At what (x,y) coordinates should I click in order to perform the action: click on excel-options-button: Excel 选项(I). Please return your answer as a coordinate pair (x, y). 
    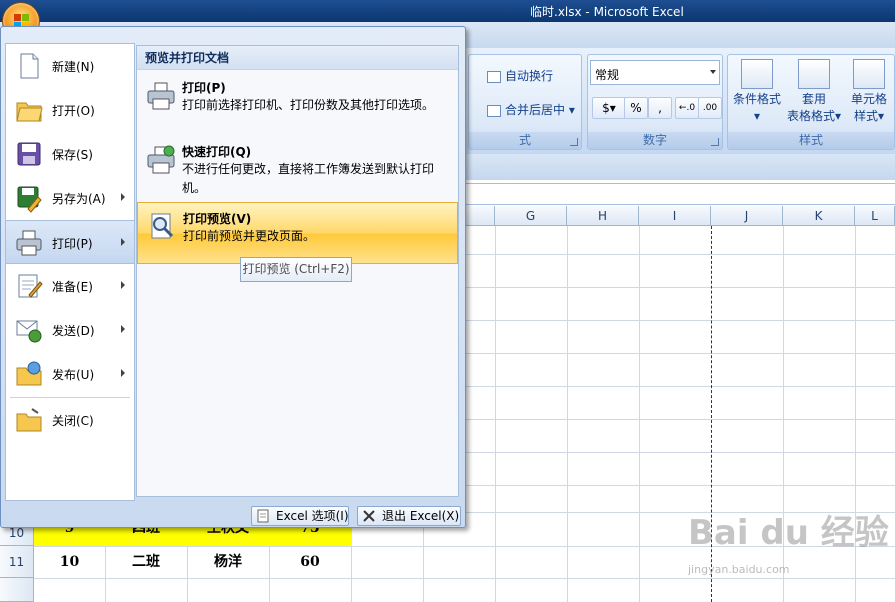
    Looking at the image, I should click on (300, 516).